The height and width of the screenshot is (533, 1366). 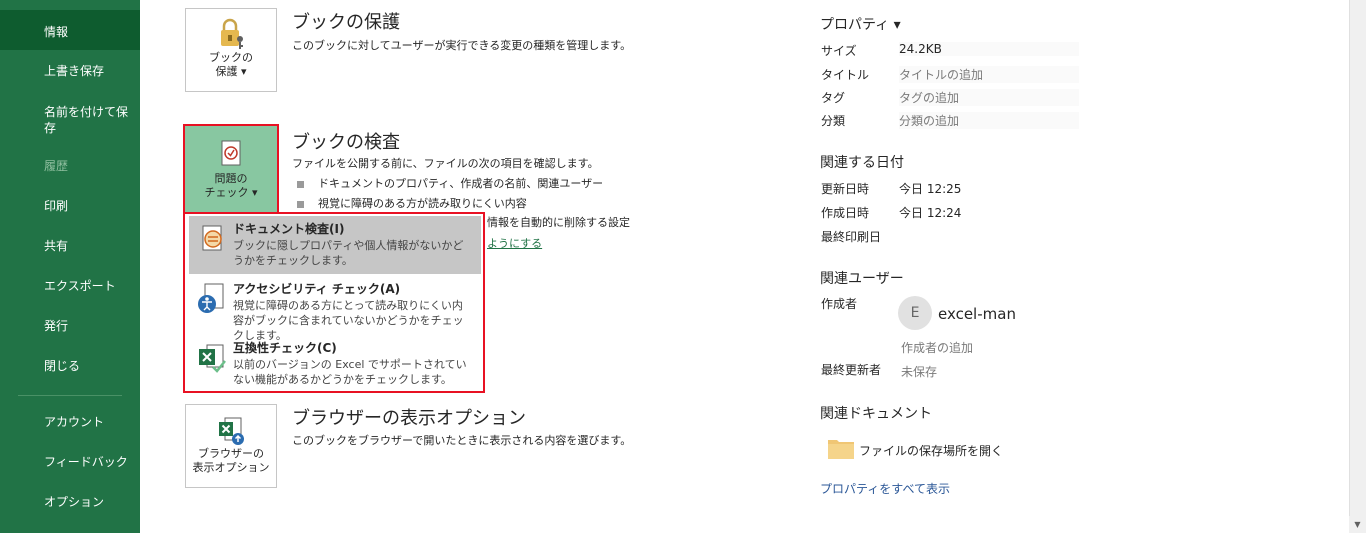 What do you see at coordinates (346, 22) in the screenshot?
I see `protect-title: ブックの保護` at bounding box center [346, 22].